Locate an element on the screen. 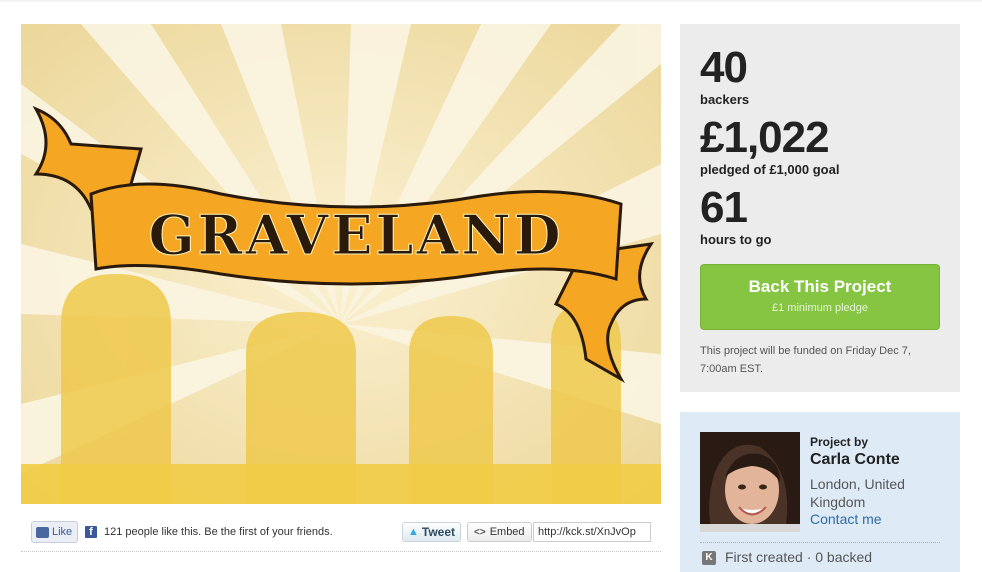  facebook-like-button: Like is located at coordinates (55, 532).